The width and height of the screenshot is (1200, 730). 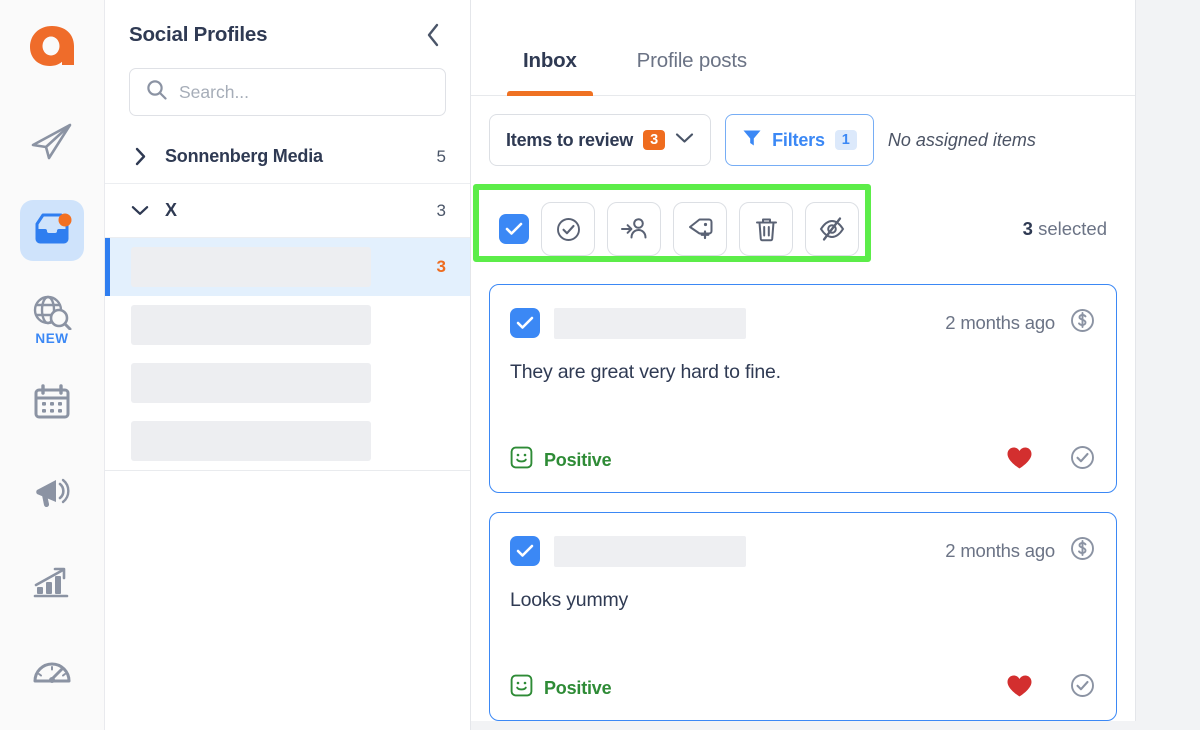 I want to click on profile-list: 3, so click(x=287, y=354).